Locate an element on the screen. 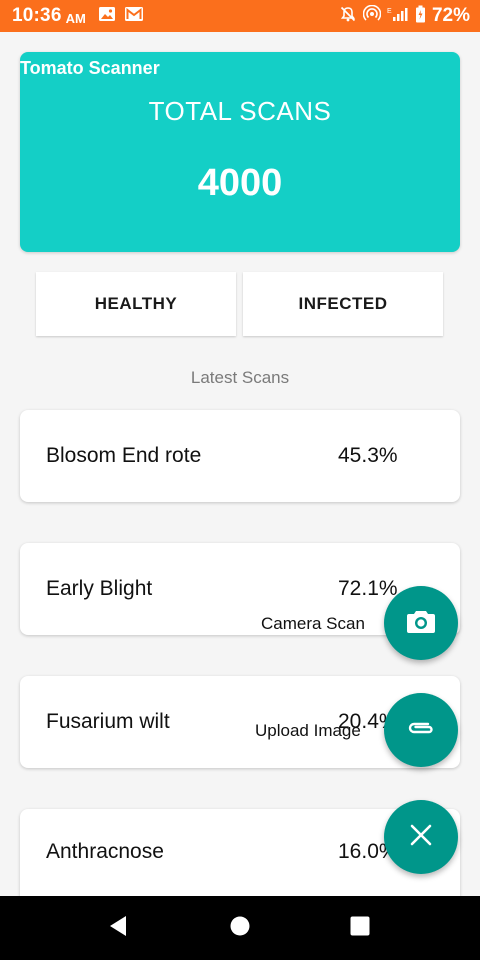 Image resolution: width=480 pixels, height=960 pixels. camera-scan-button is located at coordinates (421, 623).